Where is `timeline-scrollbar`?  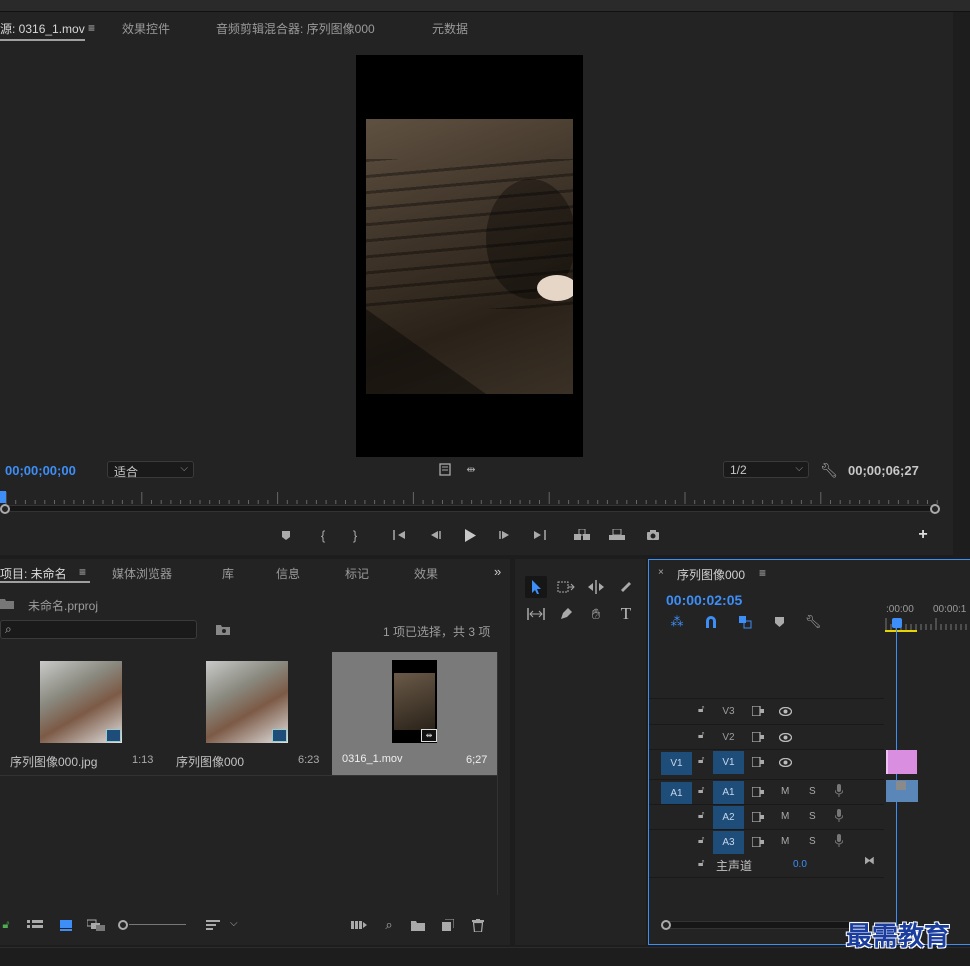 timeline-scrollbar is located at coordinates (763, 925).